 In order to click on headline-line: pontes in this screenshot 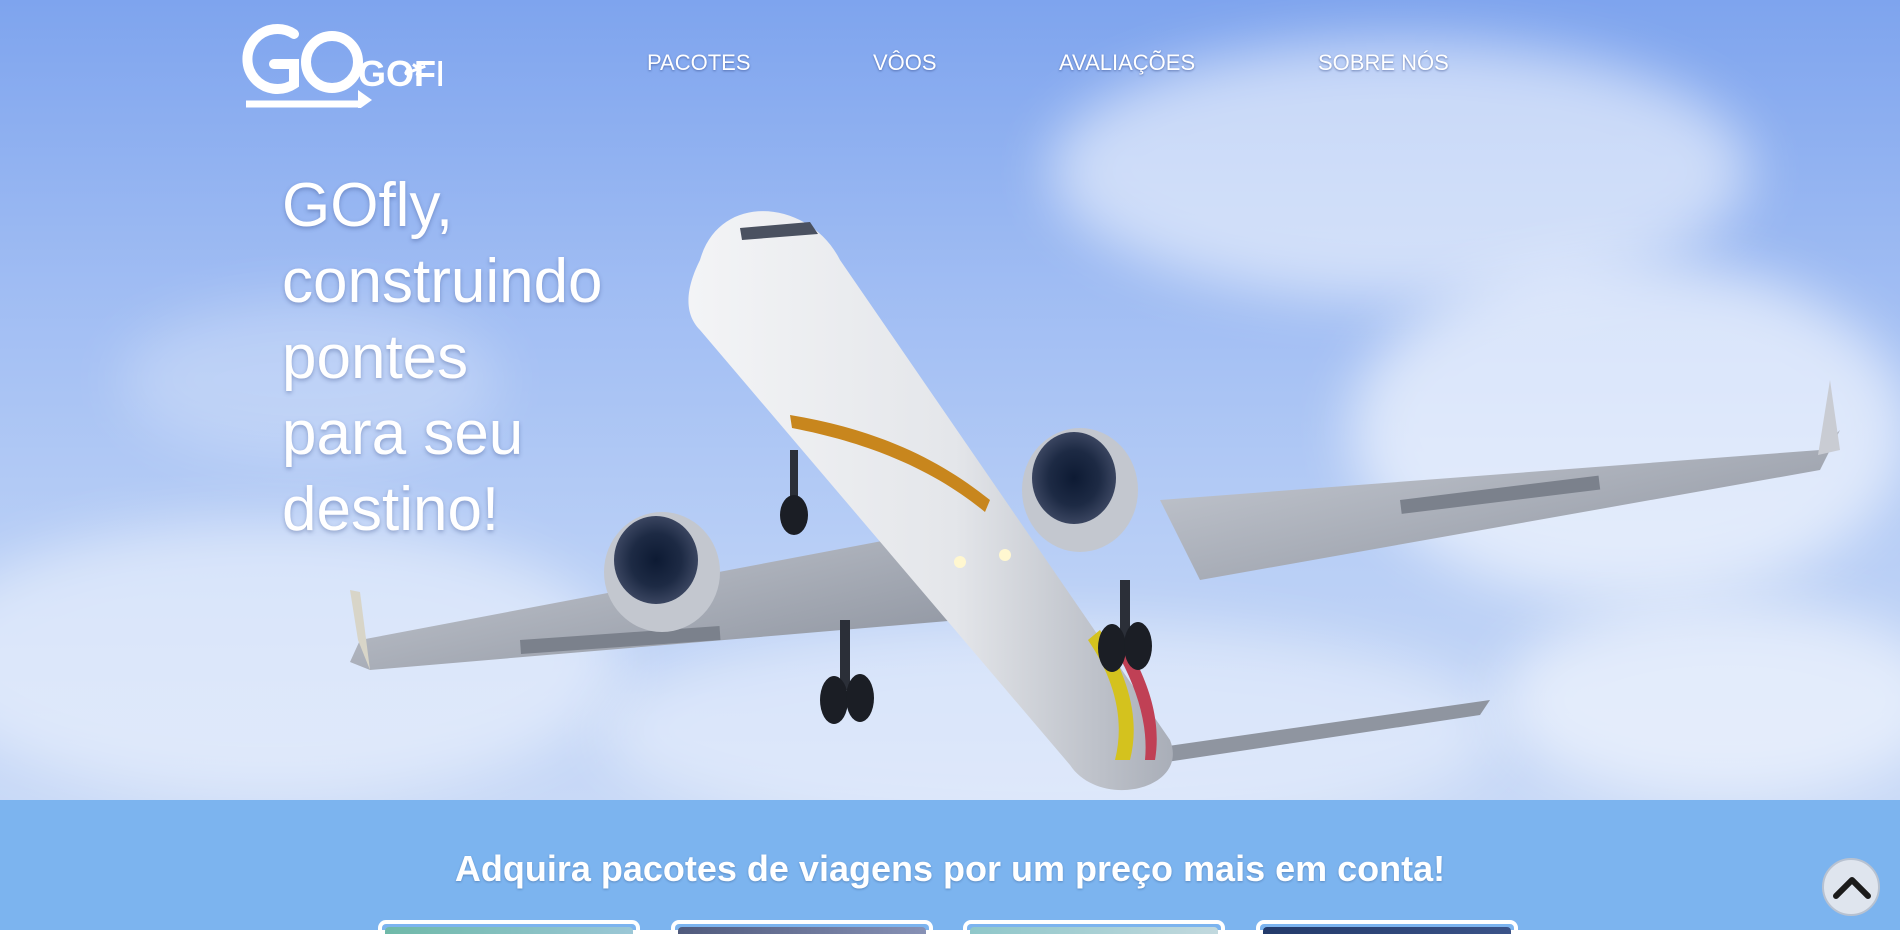, I will do `click(375, 357)`.